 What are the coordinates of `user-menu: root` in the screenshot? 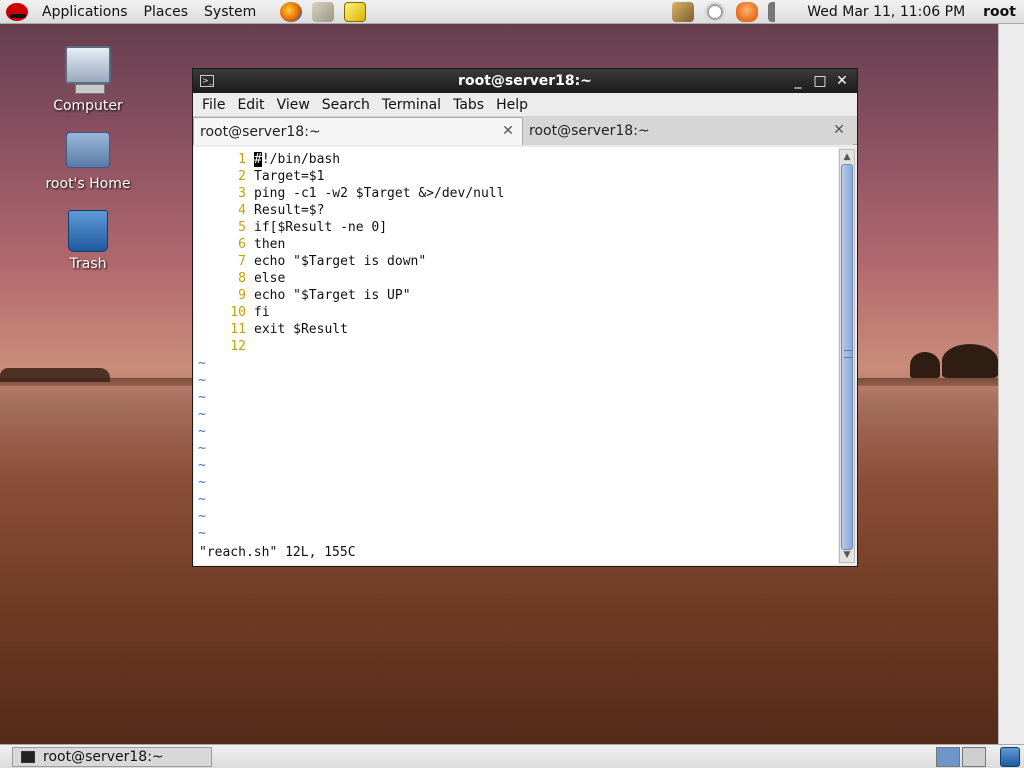 It's located at (999, 12).